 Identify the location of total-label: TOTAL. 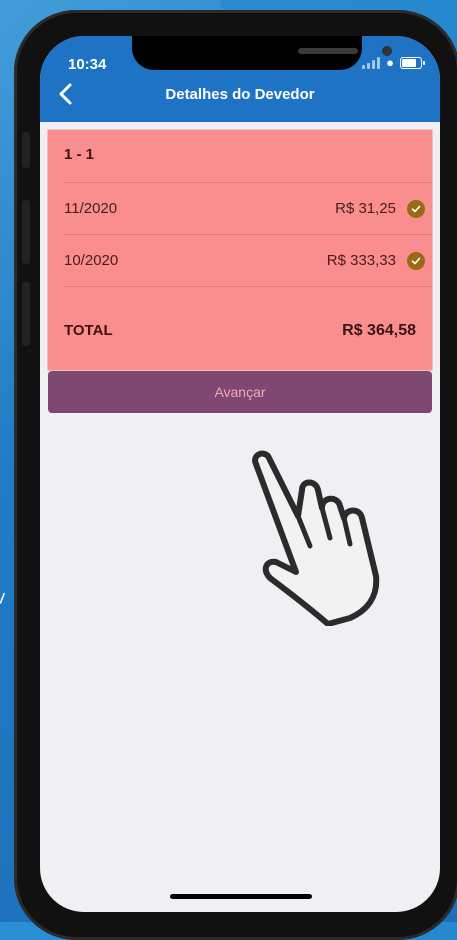
(88, 330).